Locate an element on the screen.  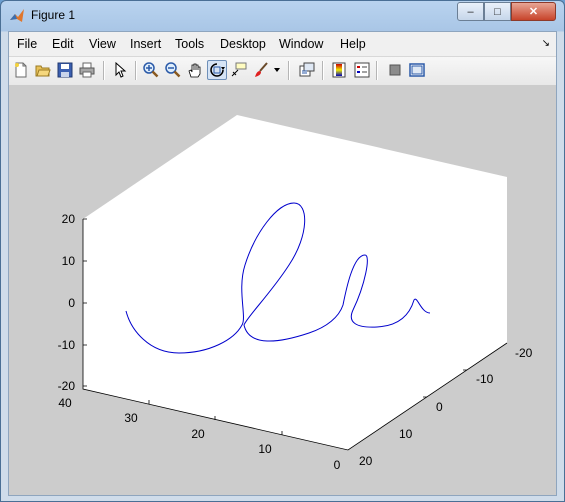
brush-icon is located at coordinates (261, 70).